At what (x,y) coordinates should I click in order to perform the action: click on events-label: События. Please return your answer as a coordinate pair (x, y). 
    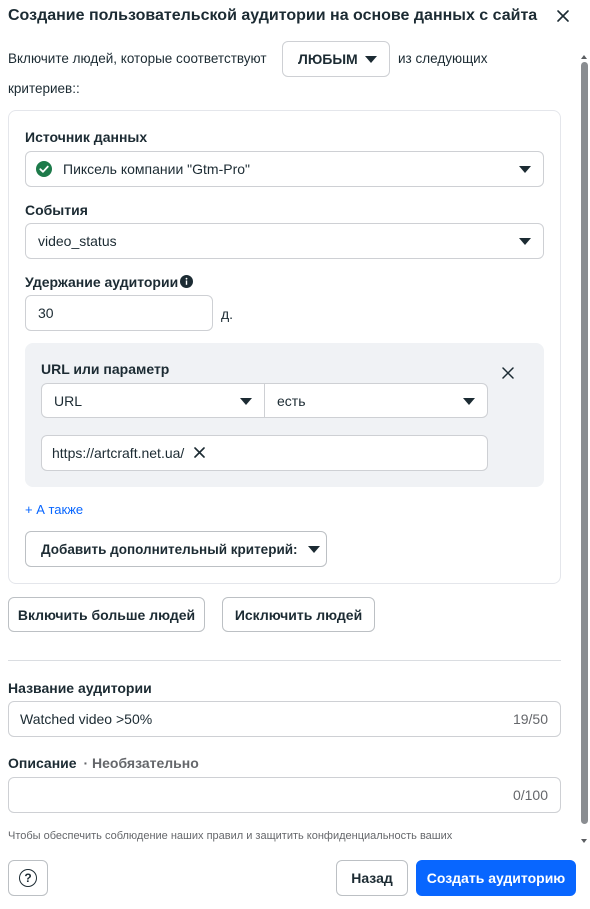
    Looking at the image, I should click on (56, 210).